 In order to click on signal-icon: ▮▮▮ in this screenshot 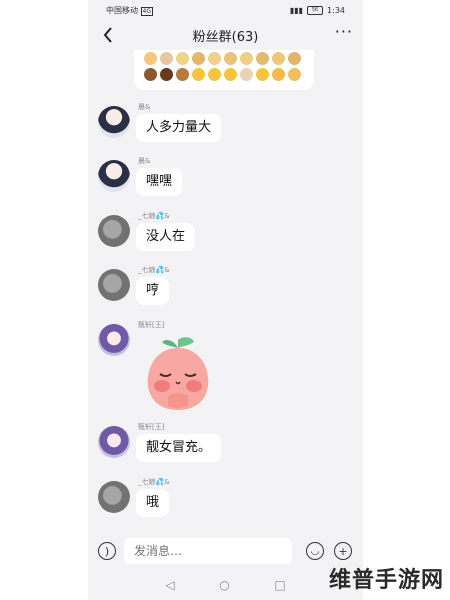, I will do `click(296, 10)`.